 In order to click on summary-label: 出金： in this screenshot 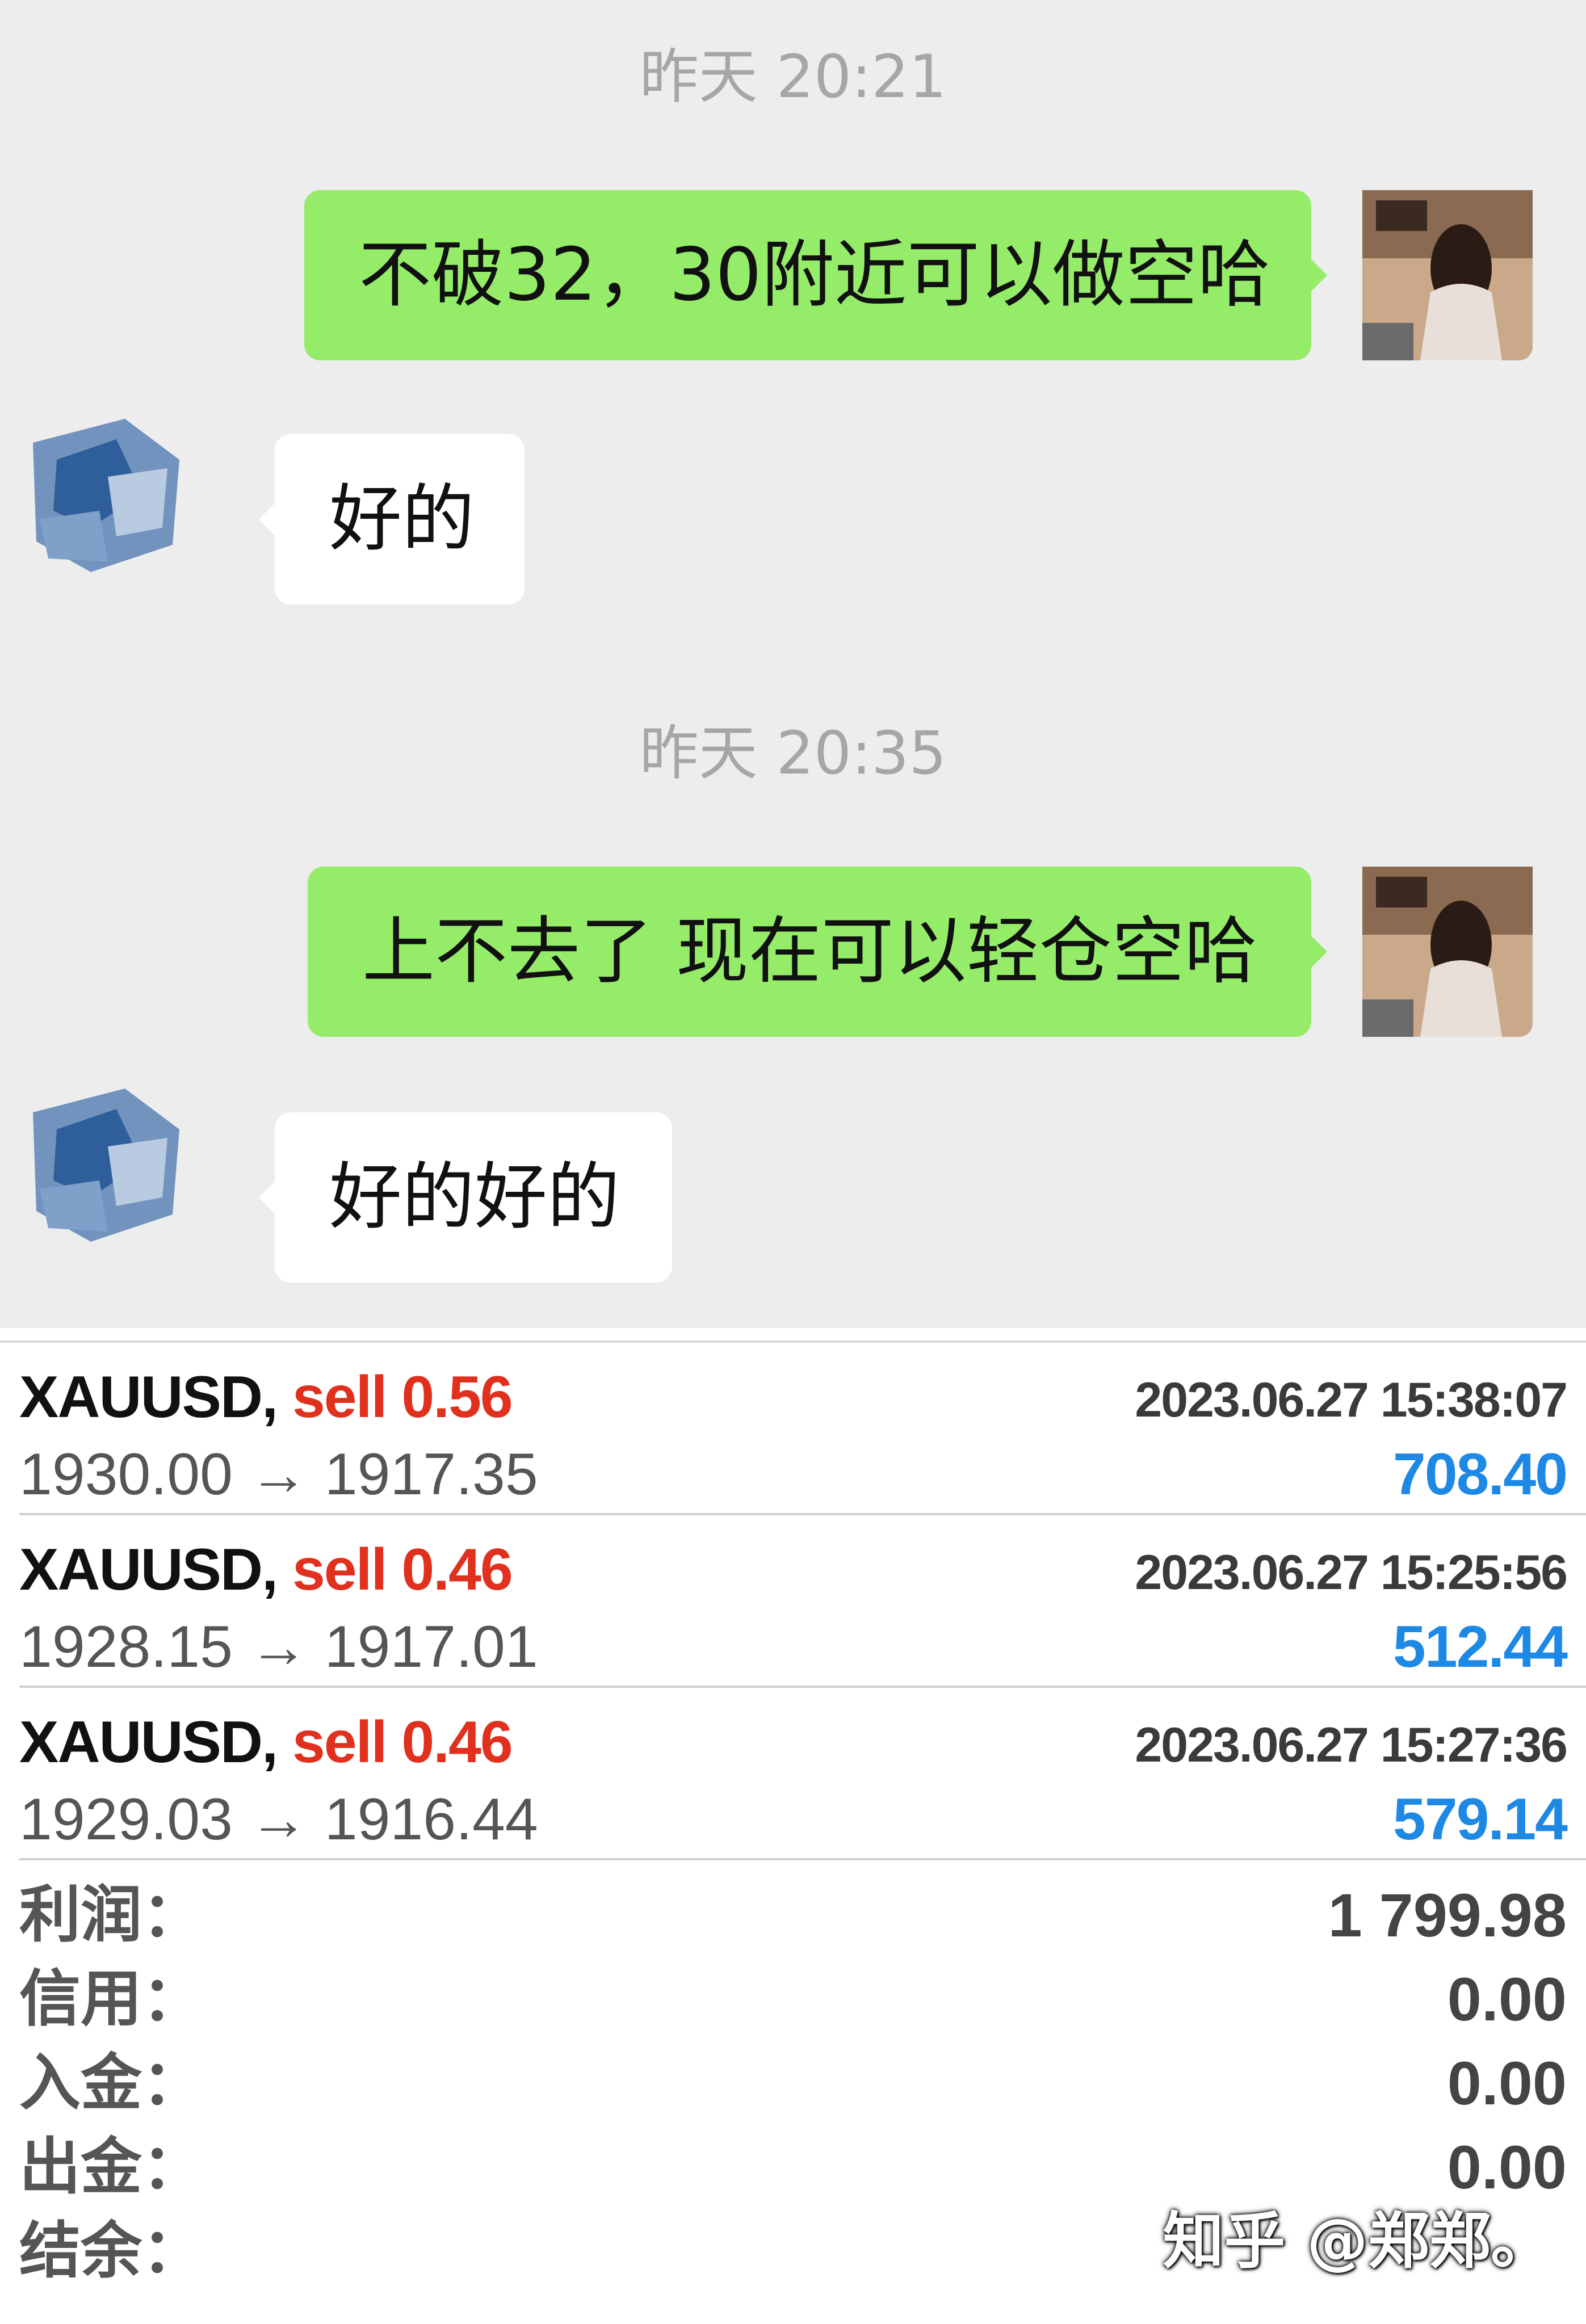, I will do `click(112, 2167)`.